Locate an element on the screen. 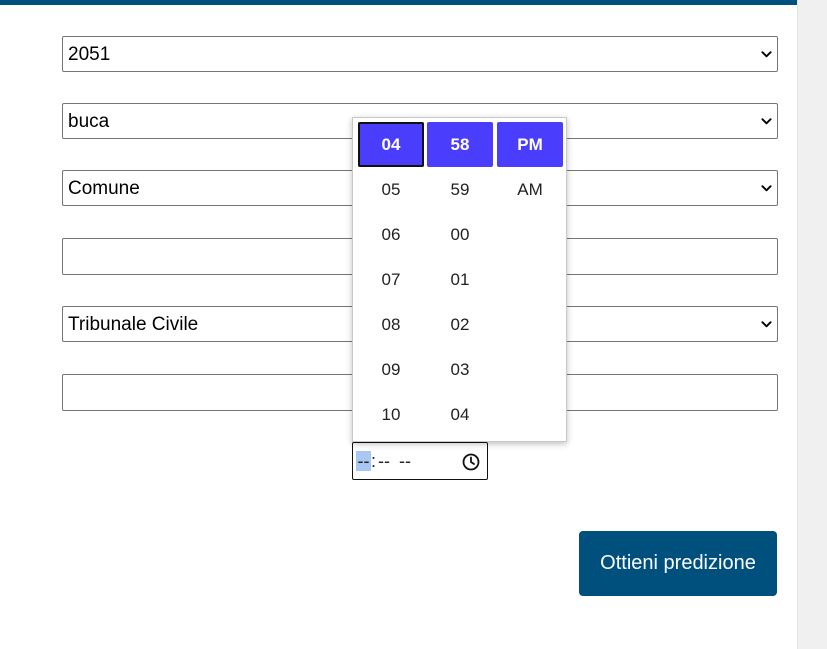  minute-option: 02 is located at coordinates (460, 324).